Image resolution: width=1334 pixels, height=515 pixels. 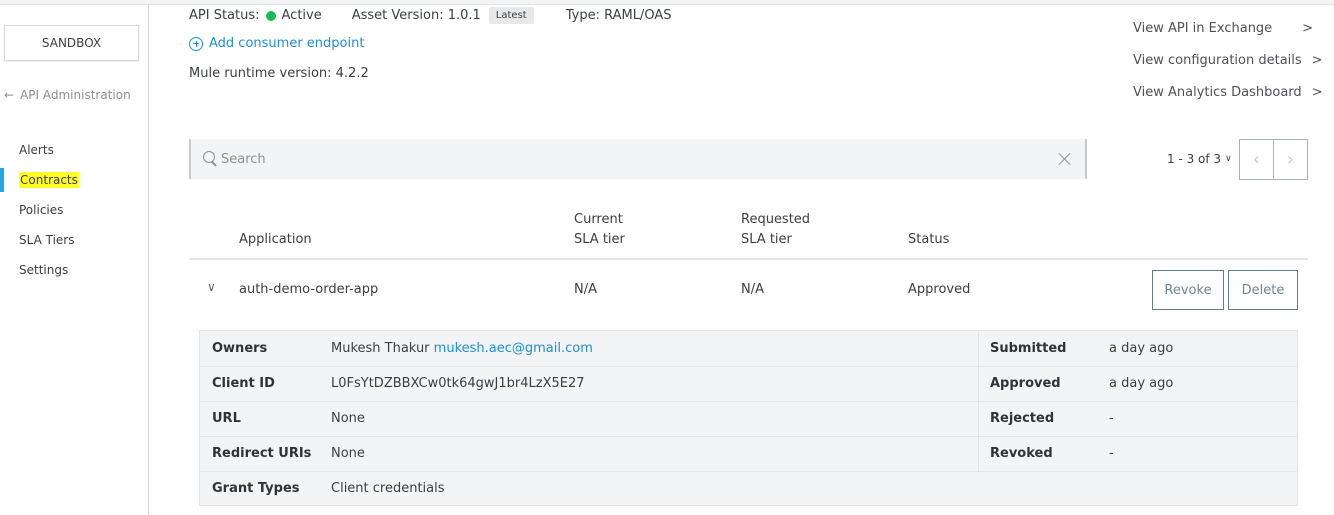 What do you see at coordinates (348, 418) in the screenshot?
I see `url-value: None` at bounding box center [348, 418].